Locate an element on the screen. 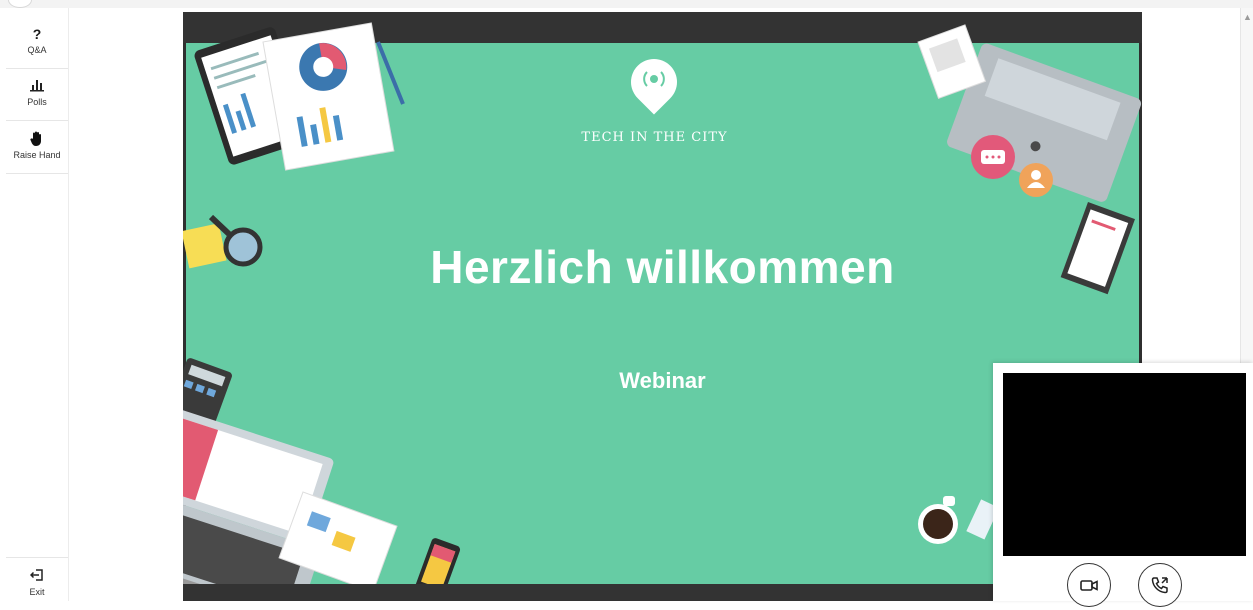 Image resolution: width=1253 pixels, height=610 pixels. top-left-control is located at coordinates (20, 4).